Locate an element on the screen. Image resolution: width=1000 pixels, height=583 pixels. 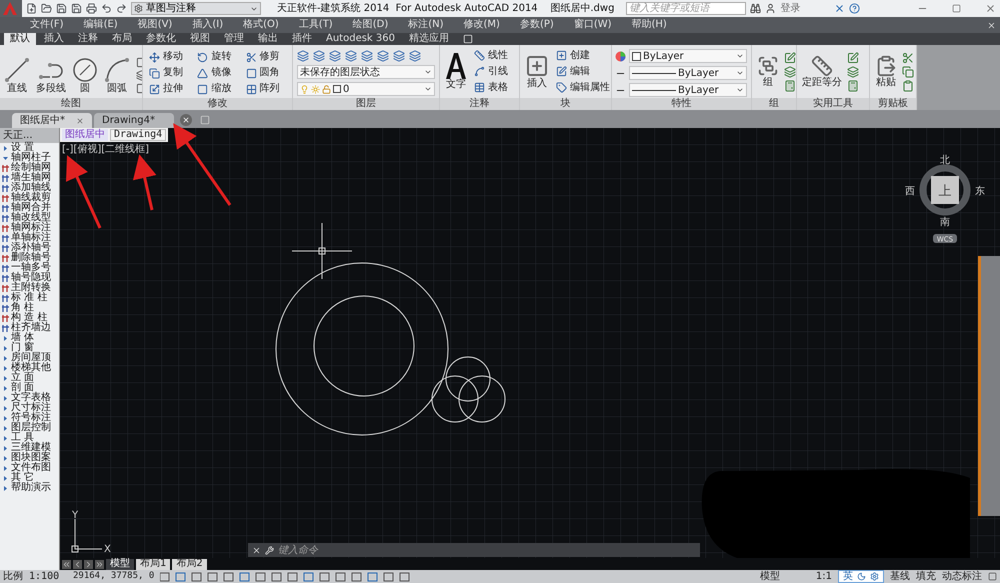
panel-title: 特性 is located at coordinates (681, 104).